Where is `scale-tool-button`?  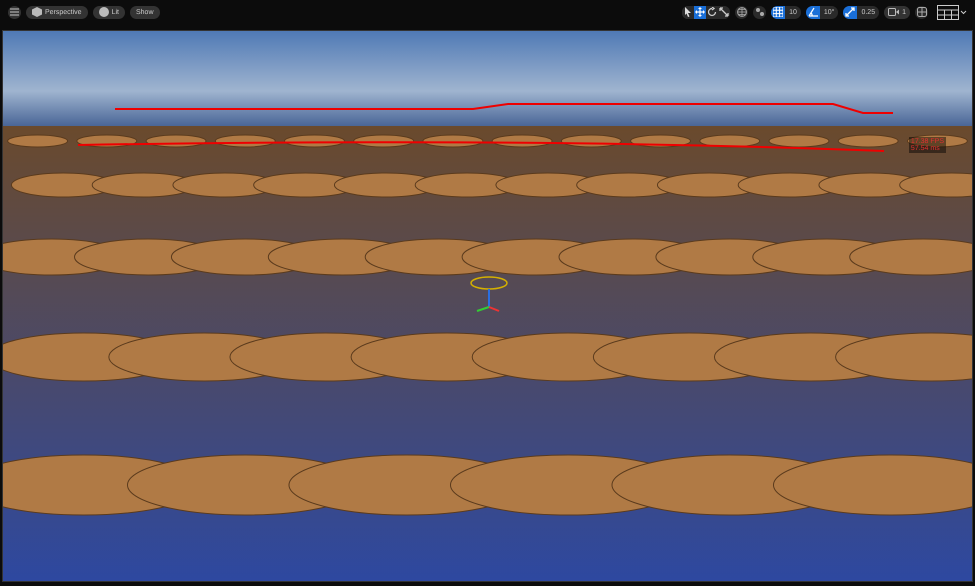
scale-tool-button is located at coordinates (724, 12).